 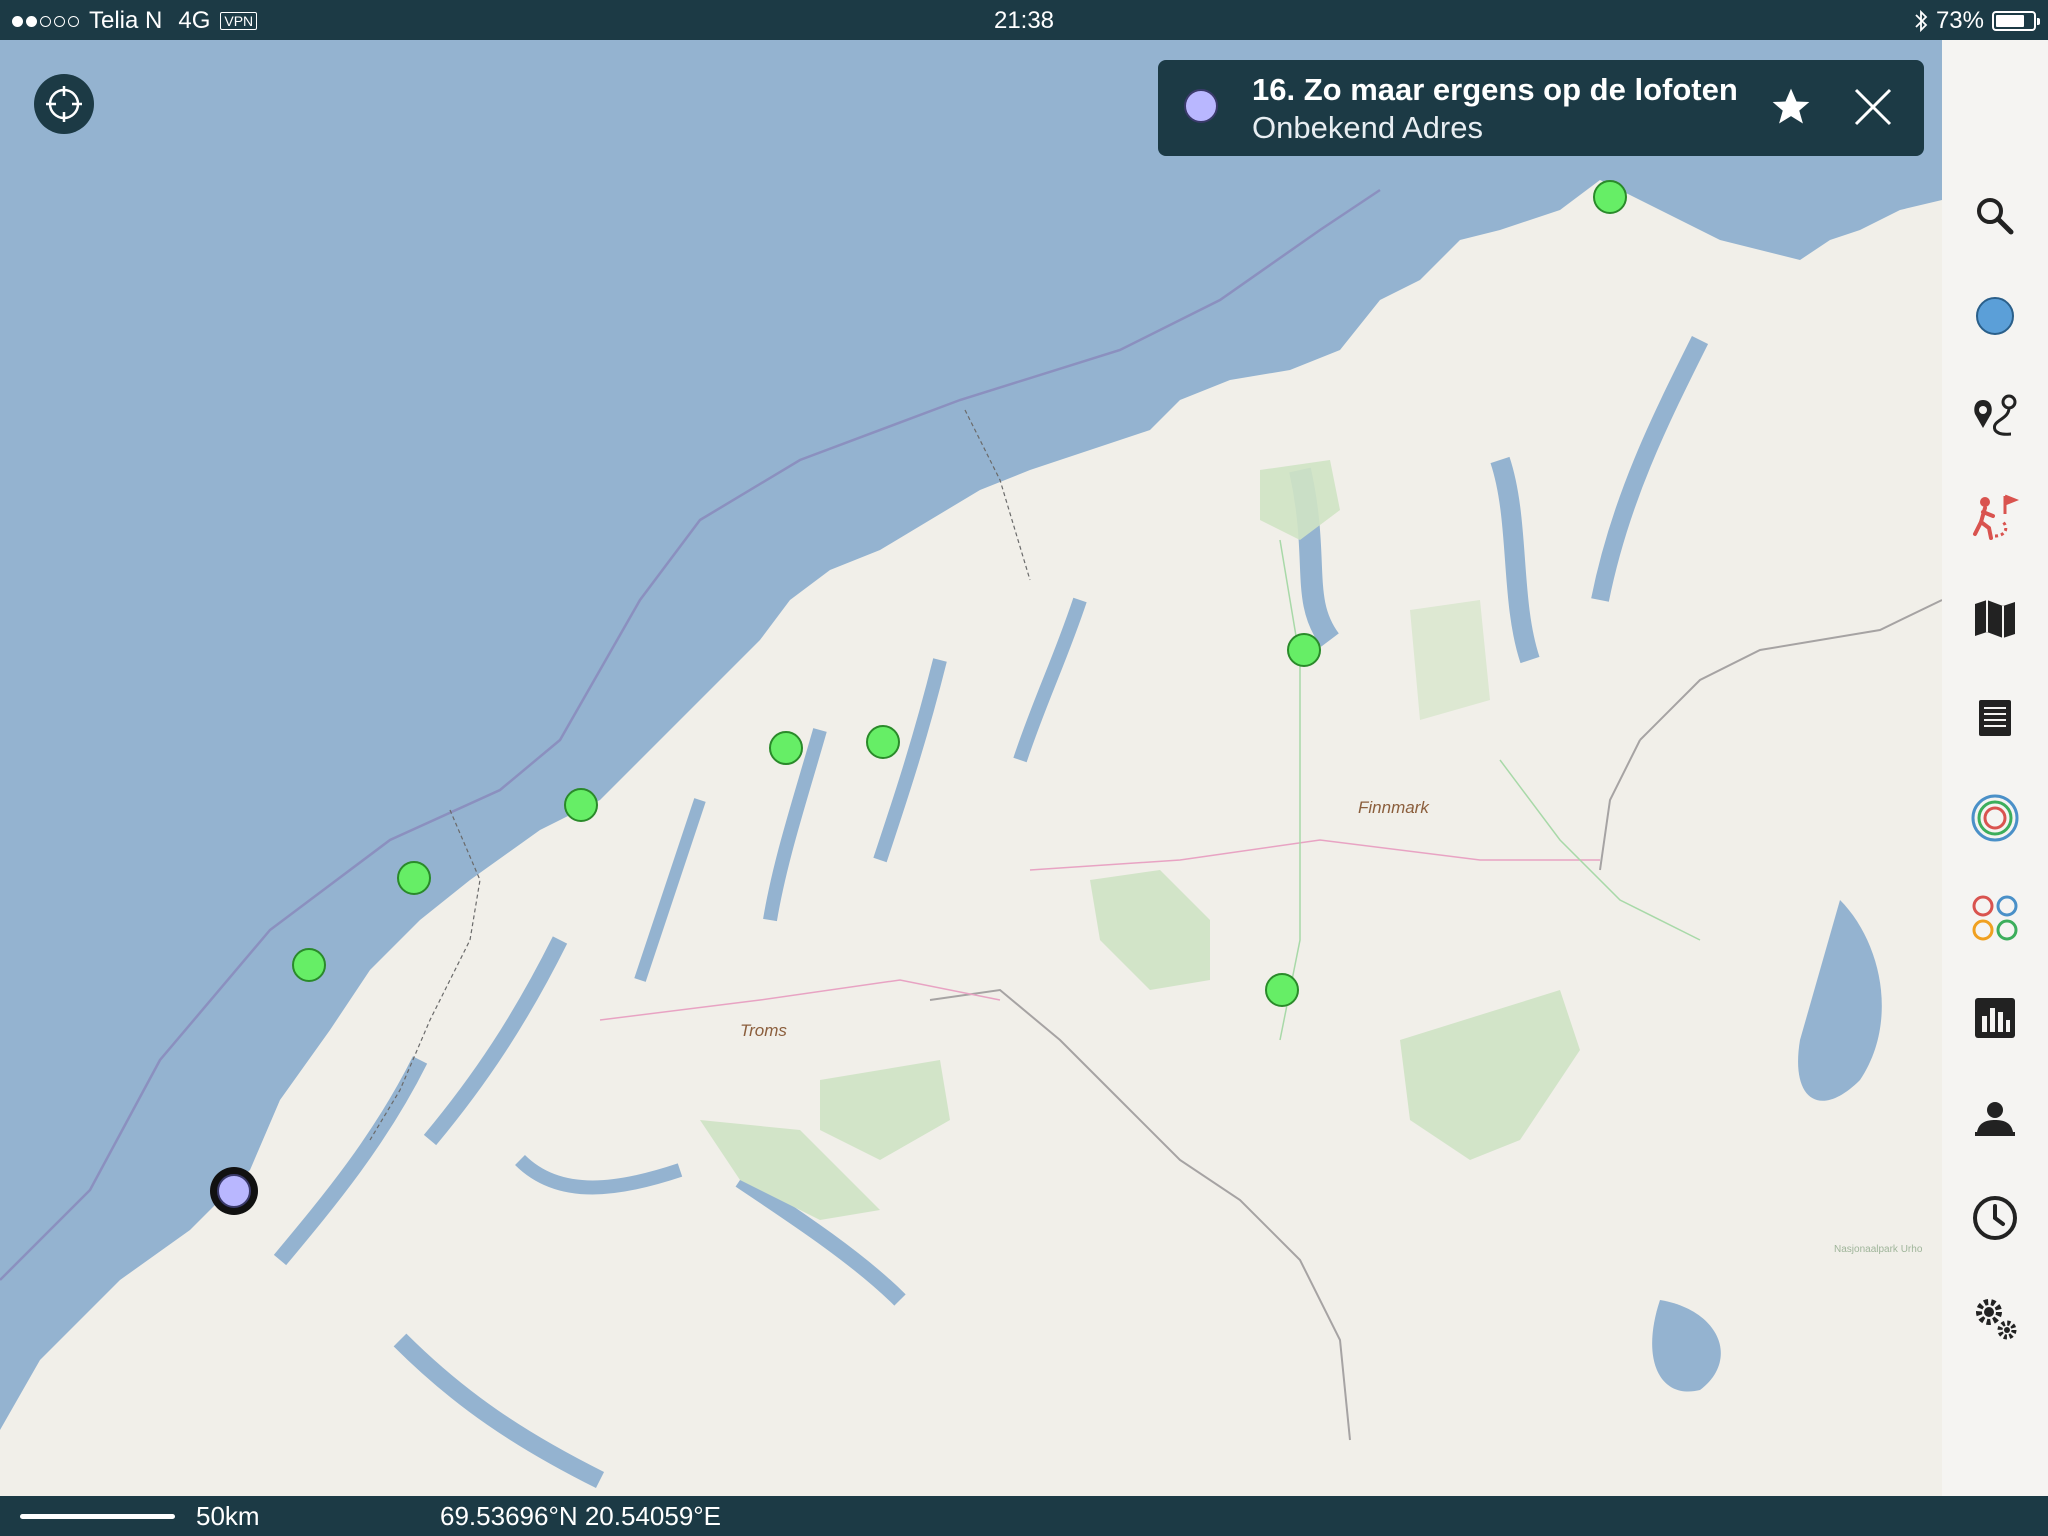 I want to click on close-icon, so click(x=1873, y=107).